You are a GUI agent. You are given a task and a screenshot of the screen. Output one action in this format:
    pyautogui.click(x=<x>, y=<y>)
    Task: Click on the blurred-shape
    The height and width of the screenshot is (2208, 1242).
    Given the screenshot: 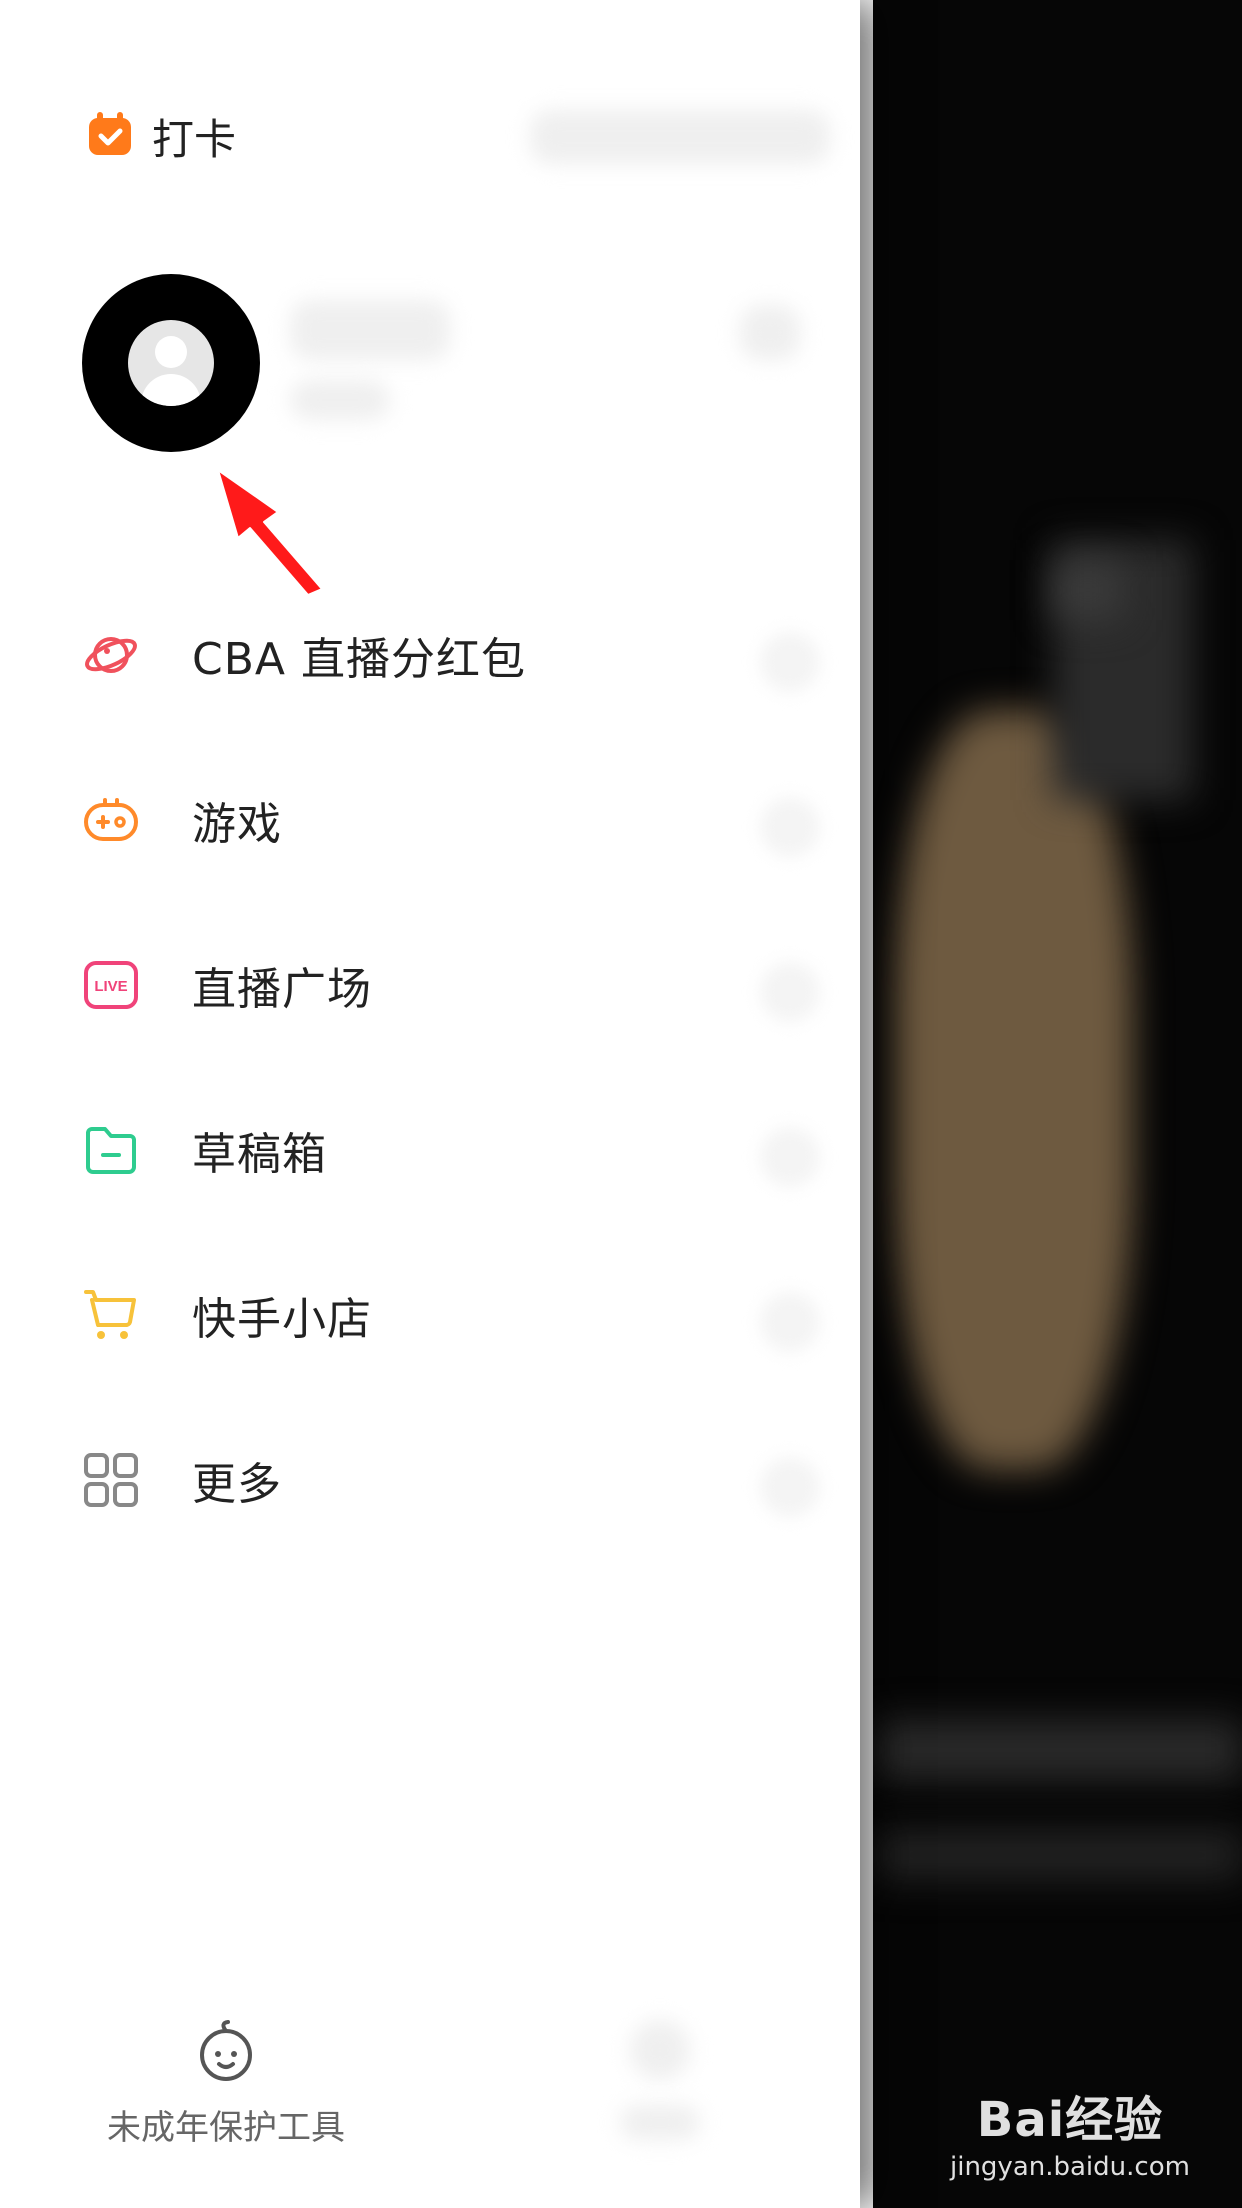 What is the action you would take?
    pyautogui.click(x=1088, y=590)
    